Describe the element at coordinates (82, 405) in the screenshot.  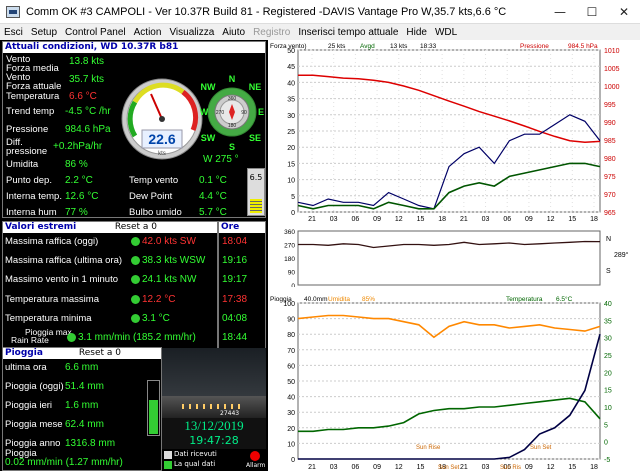
I see `rain-value-2: 1.6 mm` at that location.